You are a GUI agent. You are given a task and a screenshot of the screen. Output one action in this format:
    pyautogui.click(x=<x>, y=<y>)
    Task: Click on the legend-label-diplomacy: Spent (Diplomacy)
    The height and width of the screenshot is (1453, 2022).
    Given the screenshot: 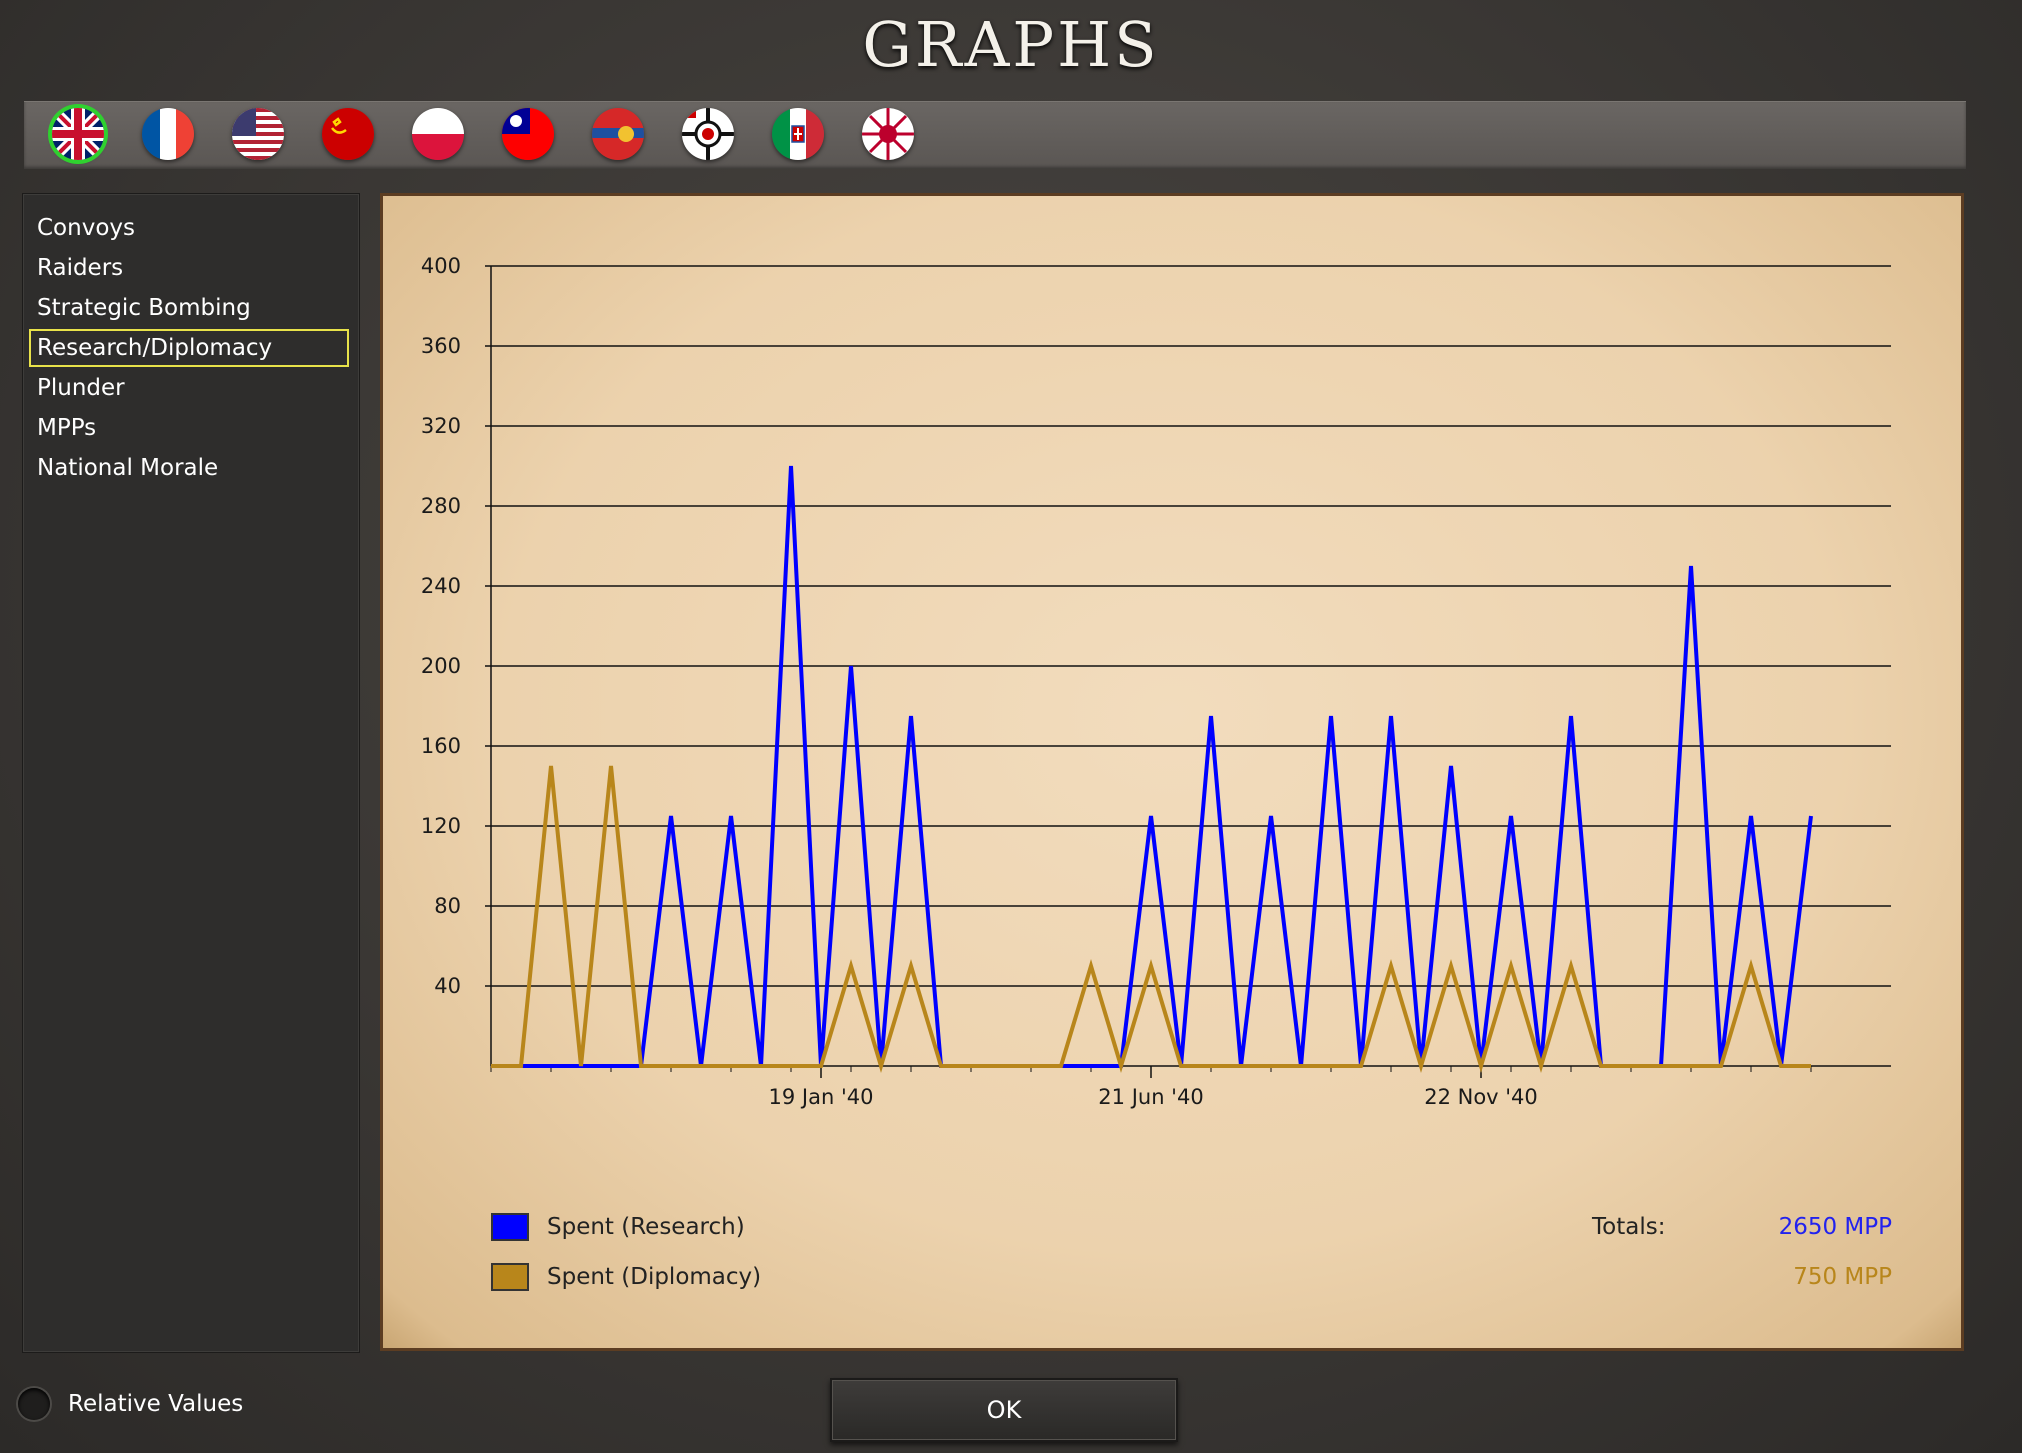 What is the action you would take?
    pyautogui.click(x=654, y=1277)
    